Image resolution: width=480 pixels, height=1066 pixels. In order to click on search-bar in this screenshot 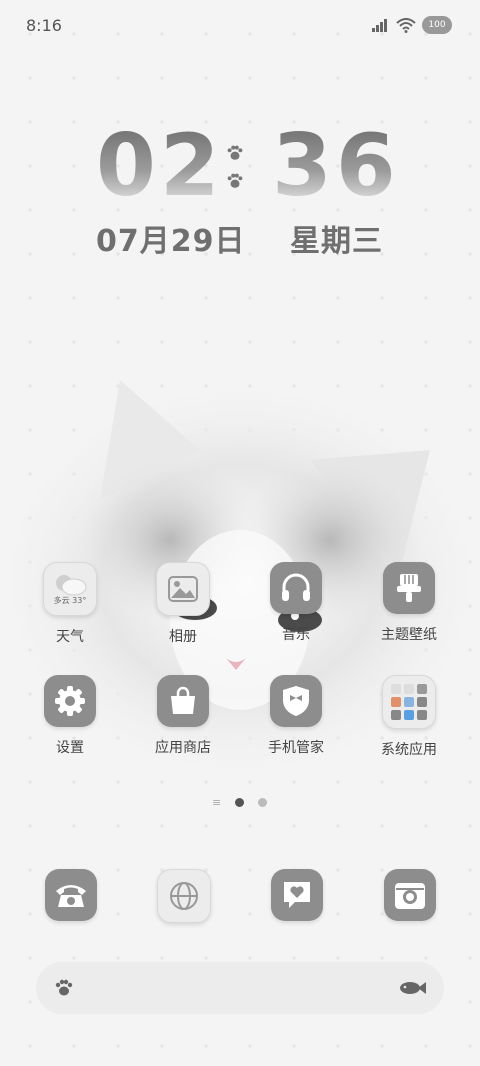, I will do `click(240, 988)`.